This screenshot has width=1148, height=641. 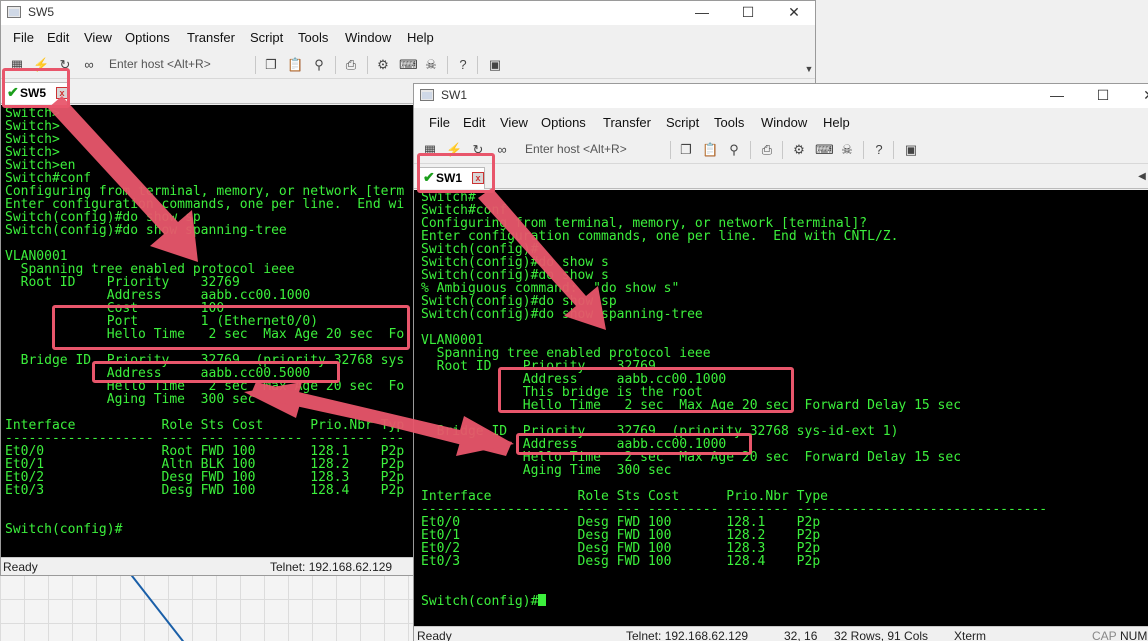 What do you see at coordinates (970, 635) in the screenshot?
I see `status-terminal-type: Xterm` at bounding box center [970, 635].